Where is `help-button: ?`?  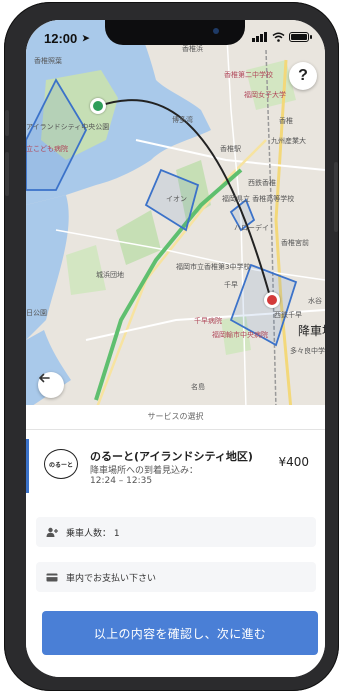 help-button: ? is located at coordinates (303, 76).